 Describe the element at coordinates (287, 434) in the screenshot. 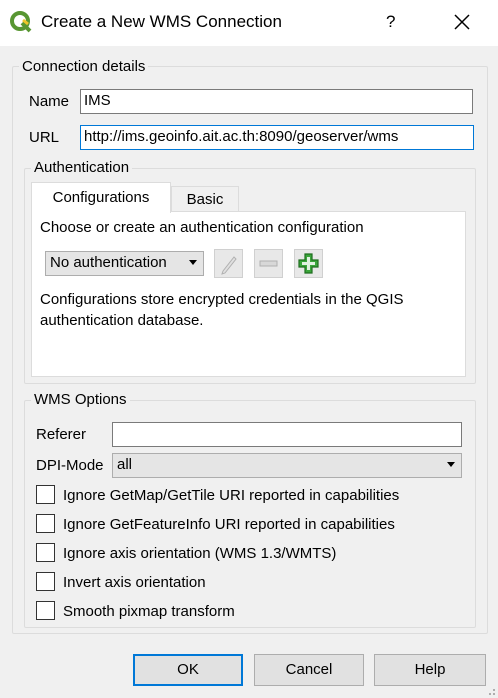

I see `referer-input` at that location.